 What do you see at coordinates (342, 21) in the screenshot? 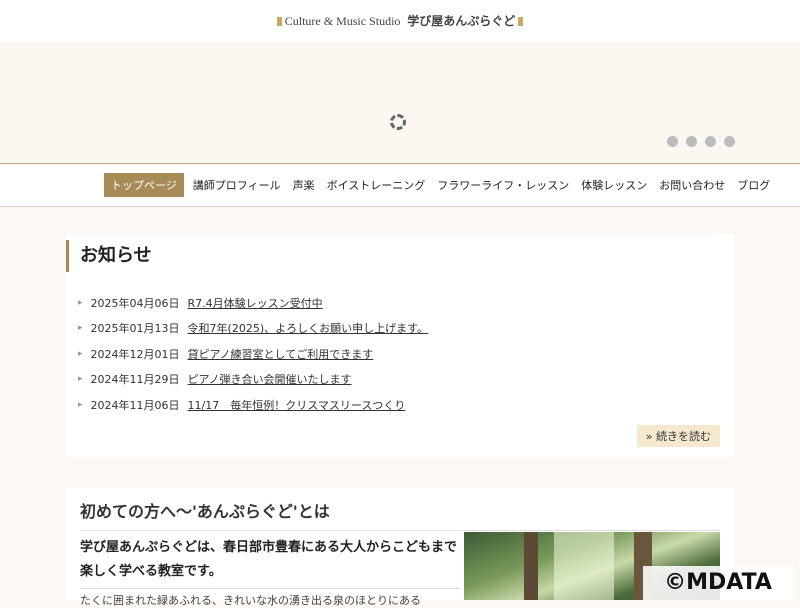
I see `logo-english-text: Culture & Music Studio` at bounding box center [342, 21].